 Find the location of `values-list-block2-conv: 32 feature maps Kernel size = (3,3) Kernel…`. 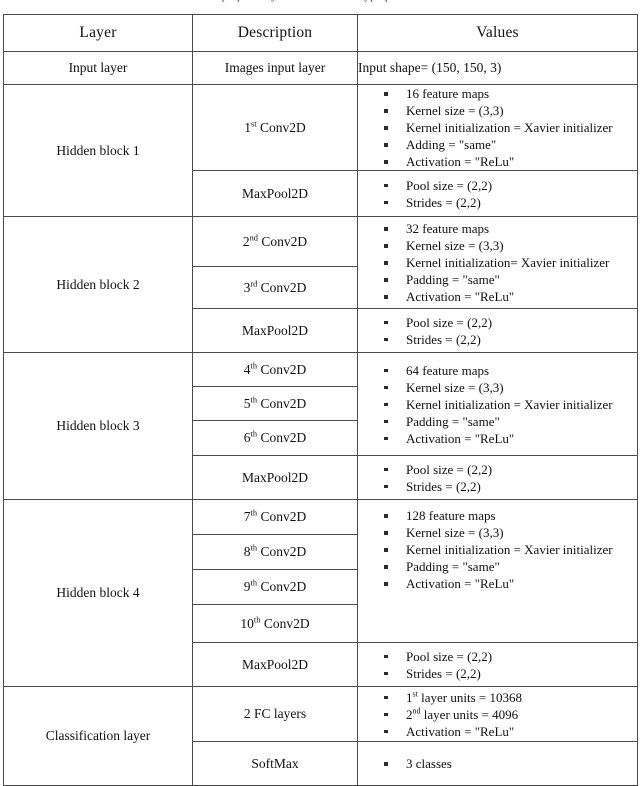

values-list-block2-conv: 32 feature maps Kernel size = (3,3) Kernel… is located at coordinates (497, 262).